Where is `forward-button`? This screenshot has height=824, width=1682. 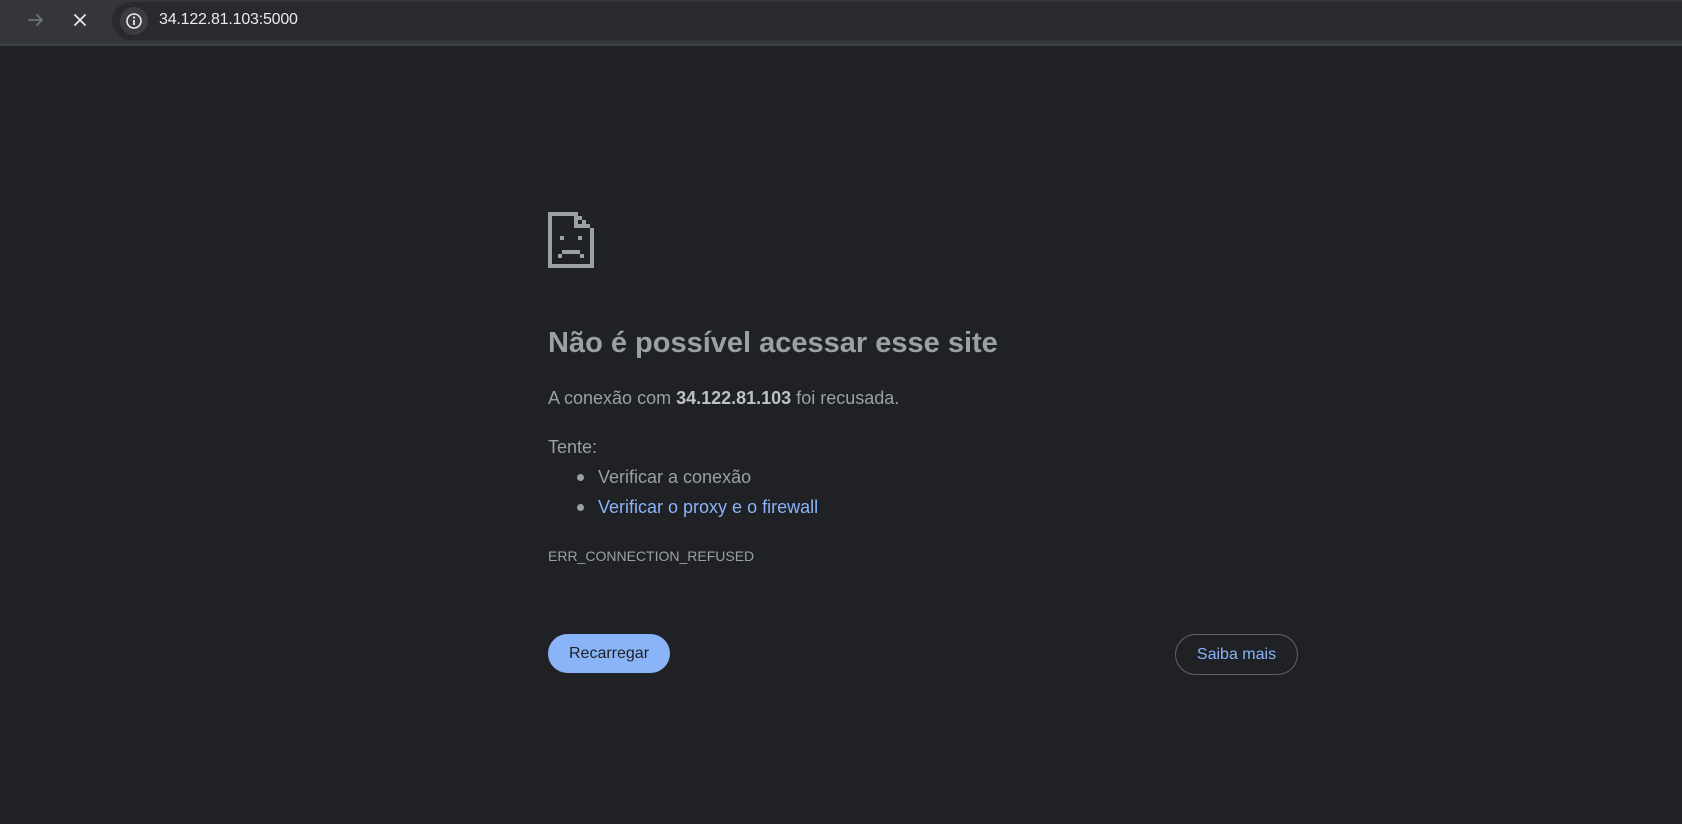 forward-button is located at coordinates (36, 20).